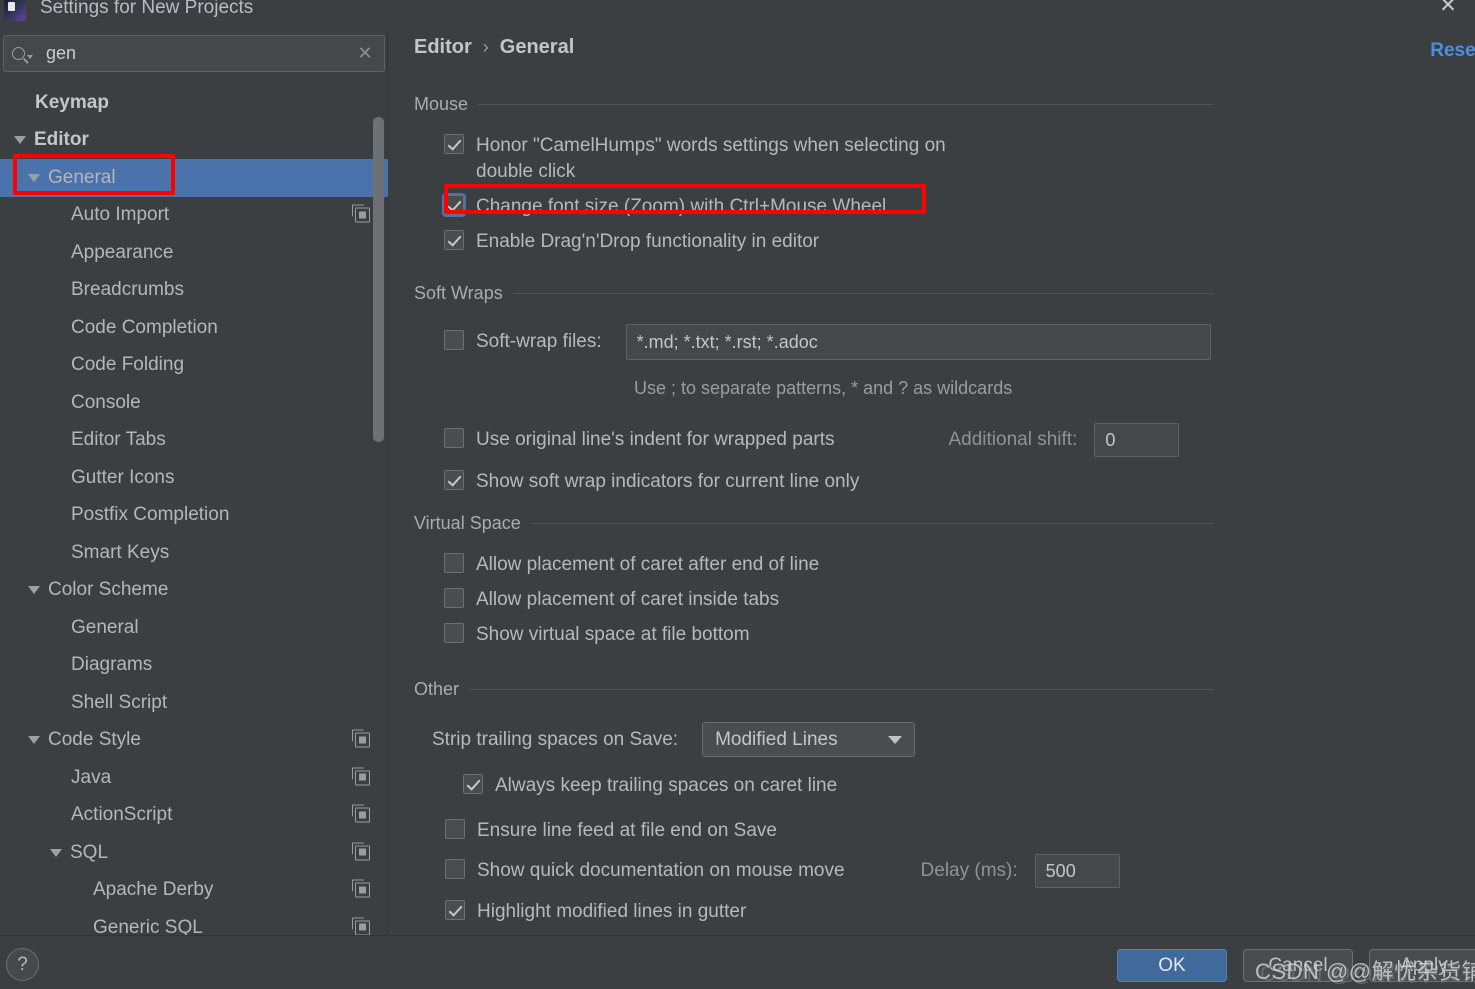 This screenshot has width=1475, height=989. I want to click on sidebar-item-label: Editor, so click(61, 140).